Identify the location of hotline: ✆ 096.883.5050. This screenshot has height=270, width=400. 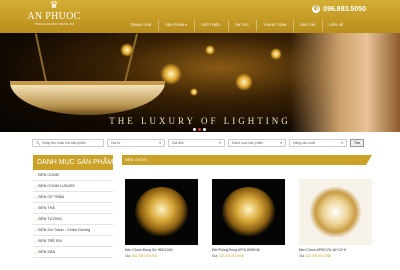
(339, 9).